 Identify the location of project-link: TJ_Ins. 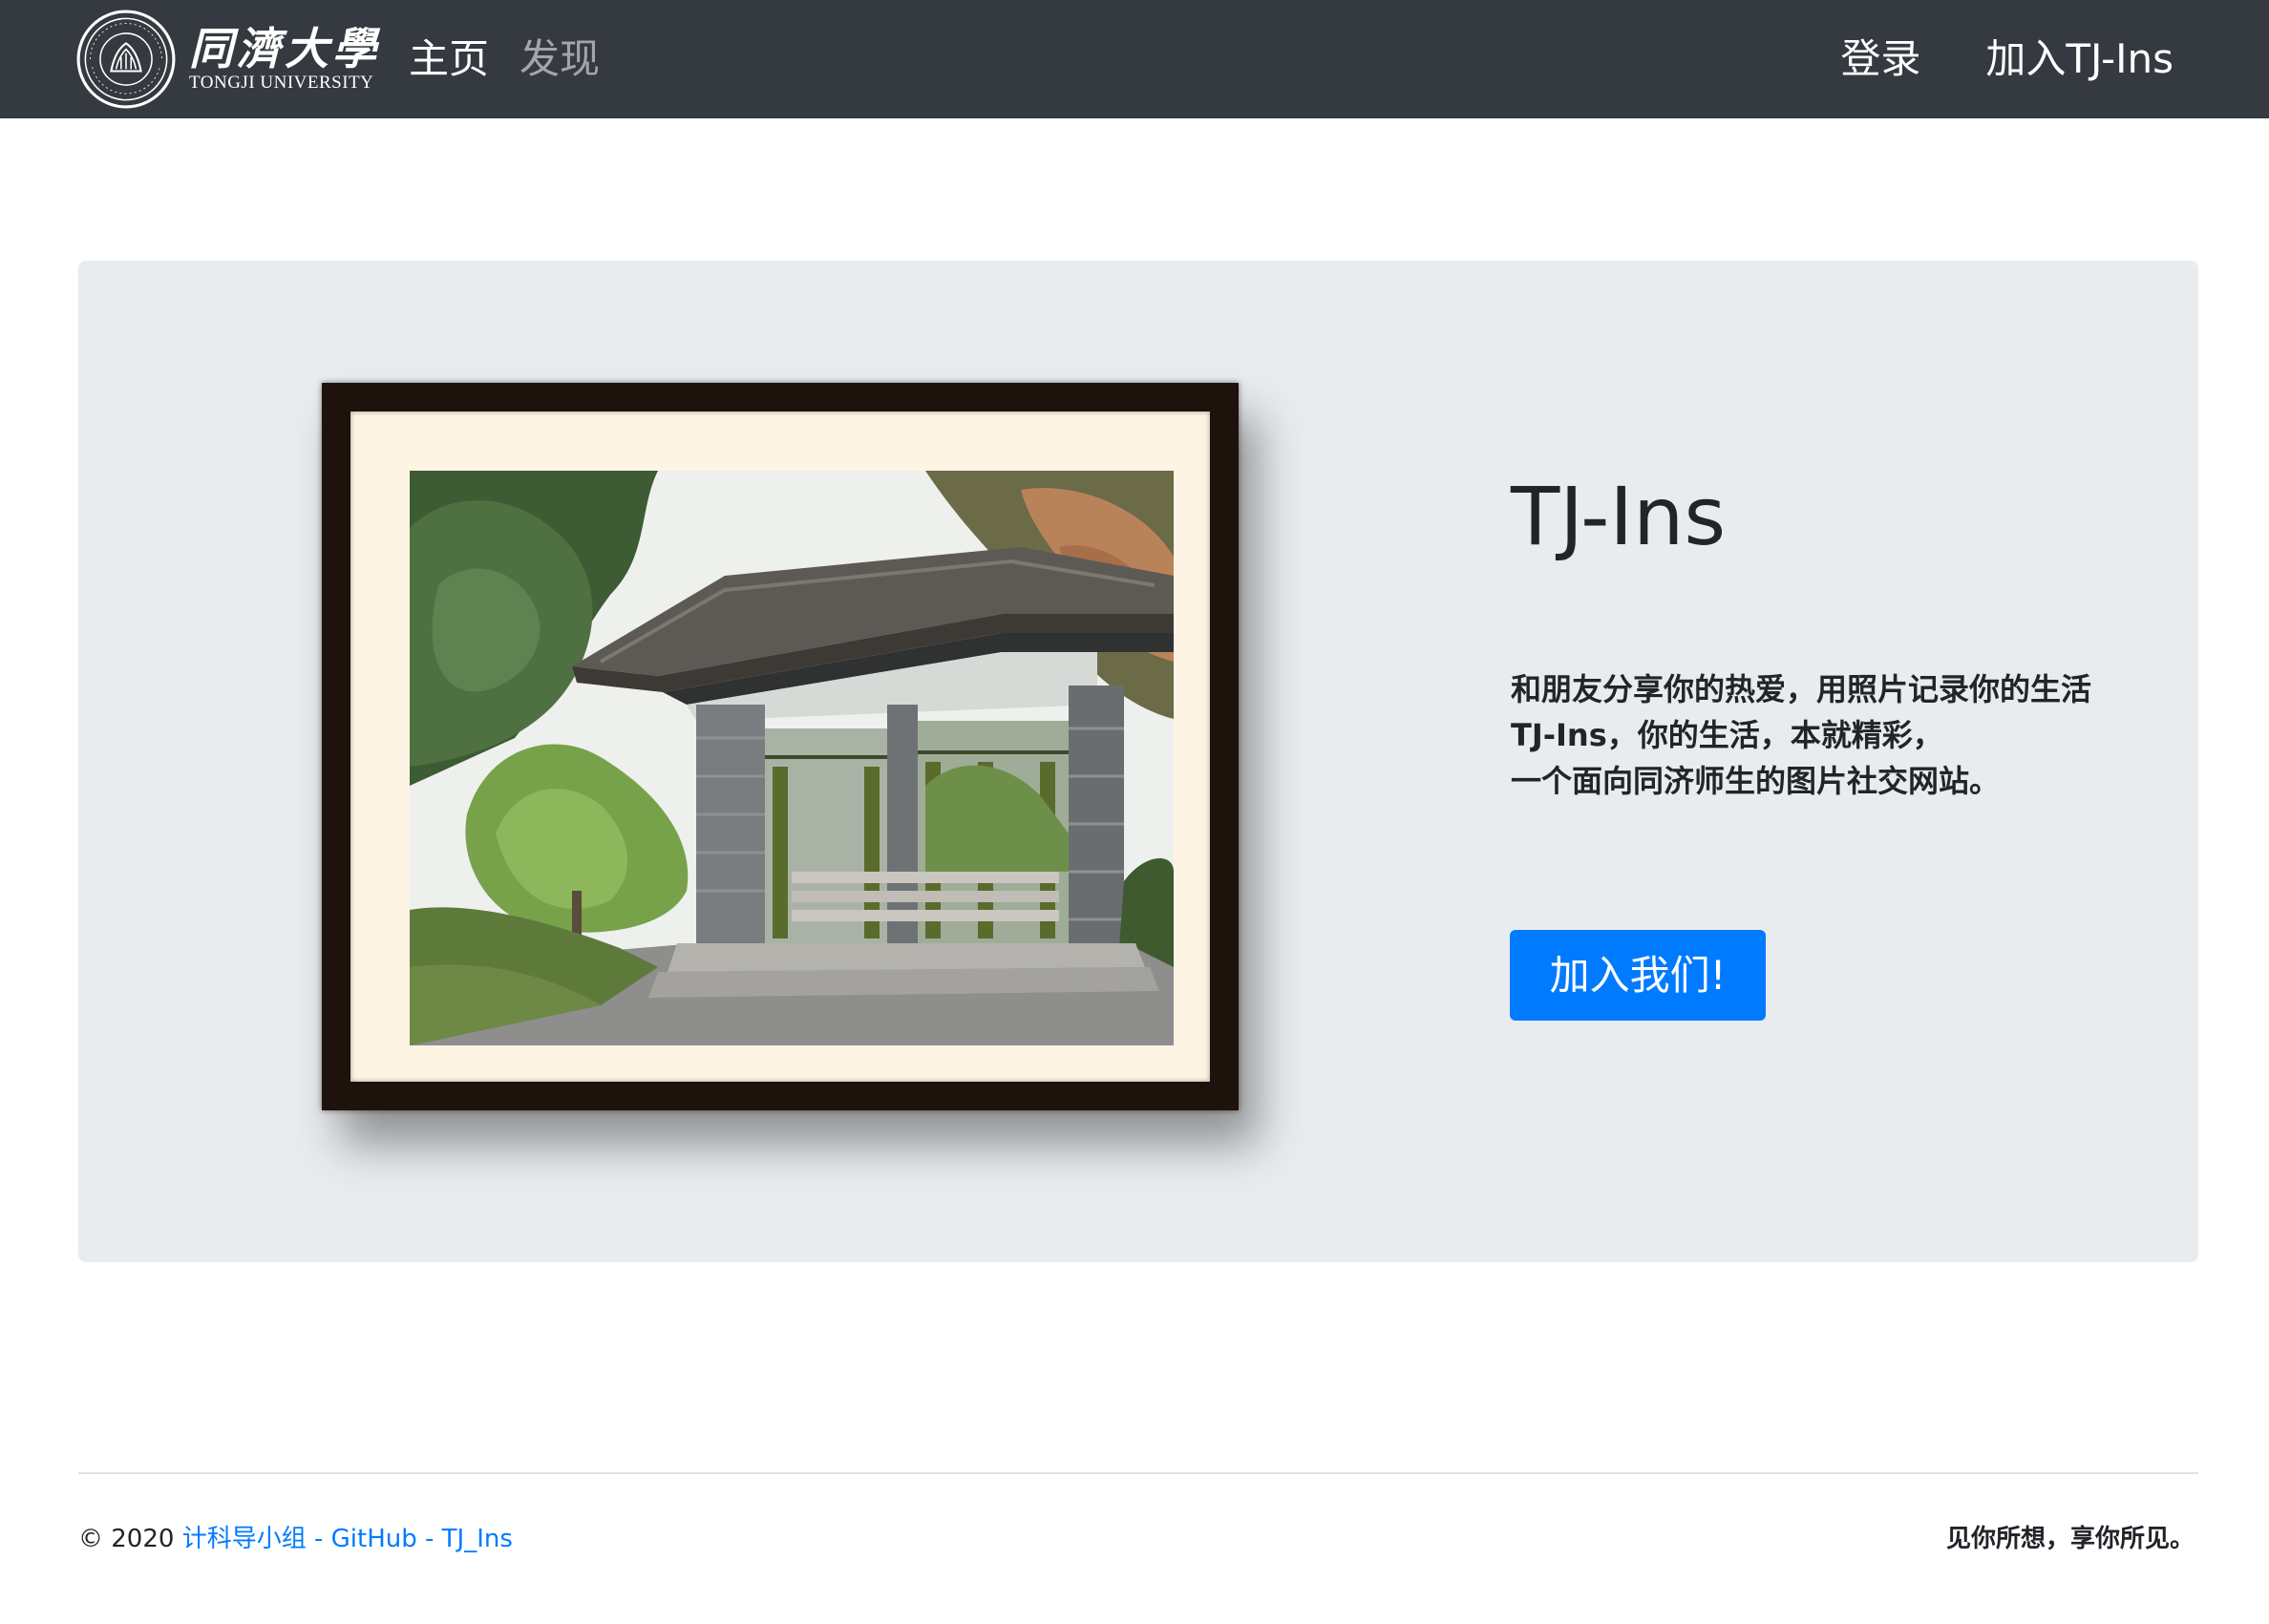
(477, 1539).